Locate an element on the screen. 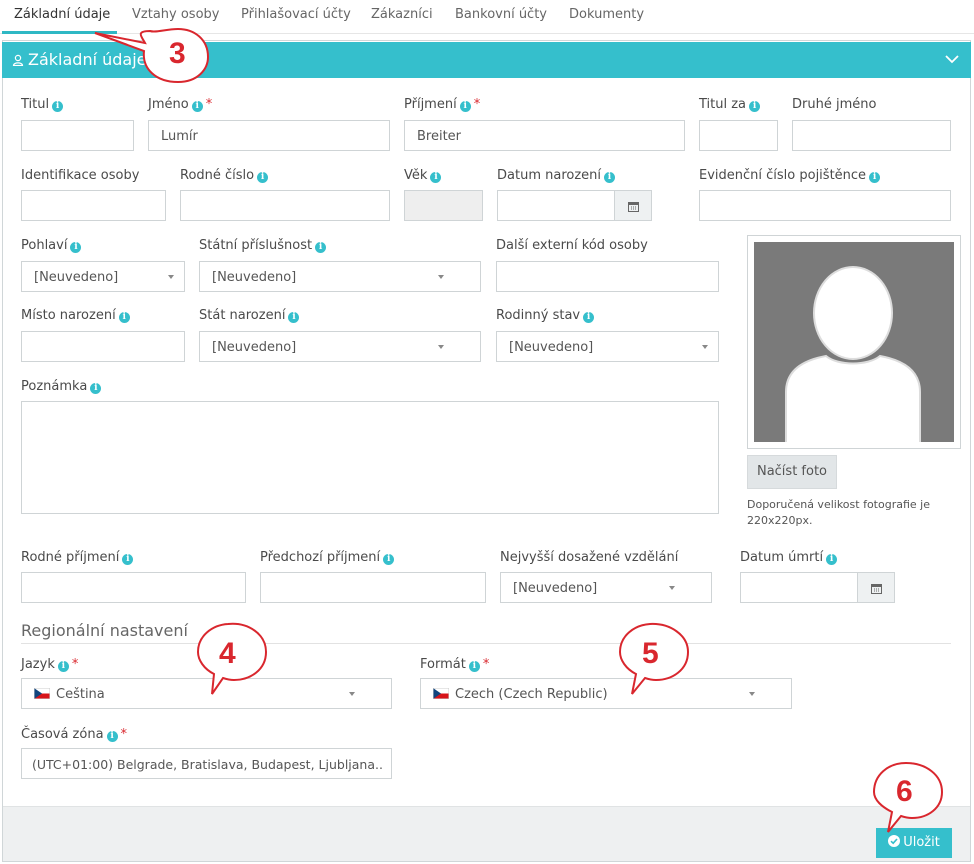  avatar is located at coordinates (854, 342).